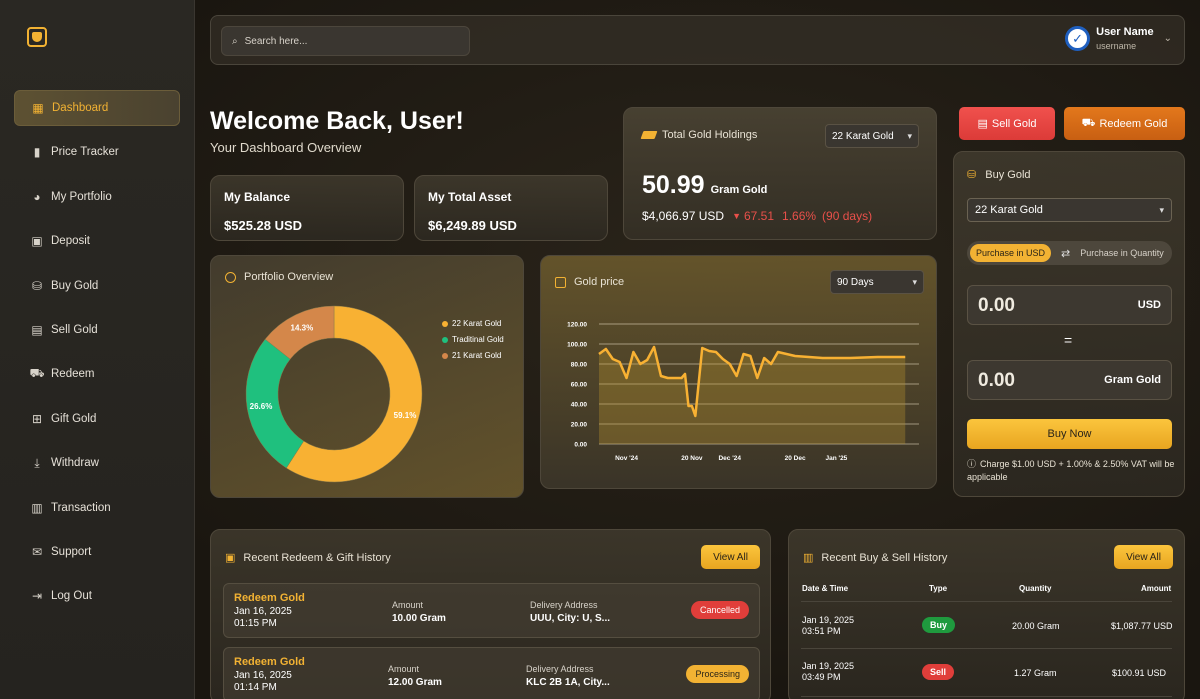  Describe the element at coordinates (73, 374) in the screenshot. I see `sidebar-item-label: Redeem` at that location.